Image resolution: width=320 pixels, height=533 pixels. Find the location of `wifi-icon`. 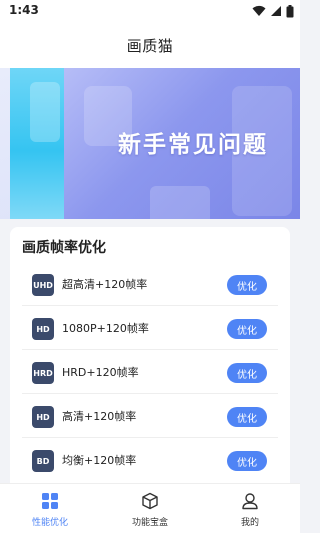

wifi-icon is located at coordinates (259, 10).